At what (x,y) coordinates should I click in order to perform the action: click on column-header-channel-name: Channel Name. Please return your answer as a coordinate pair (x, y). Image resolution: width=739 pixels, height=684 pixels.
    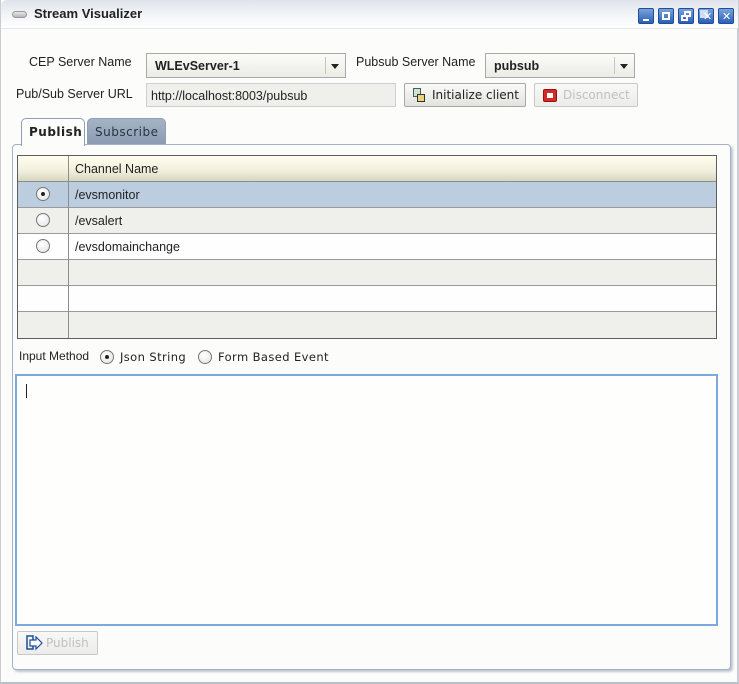
    Looking at the image, I should click on (116, 169).